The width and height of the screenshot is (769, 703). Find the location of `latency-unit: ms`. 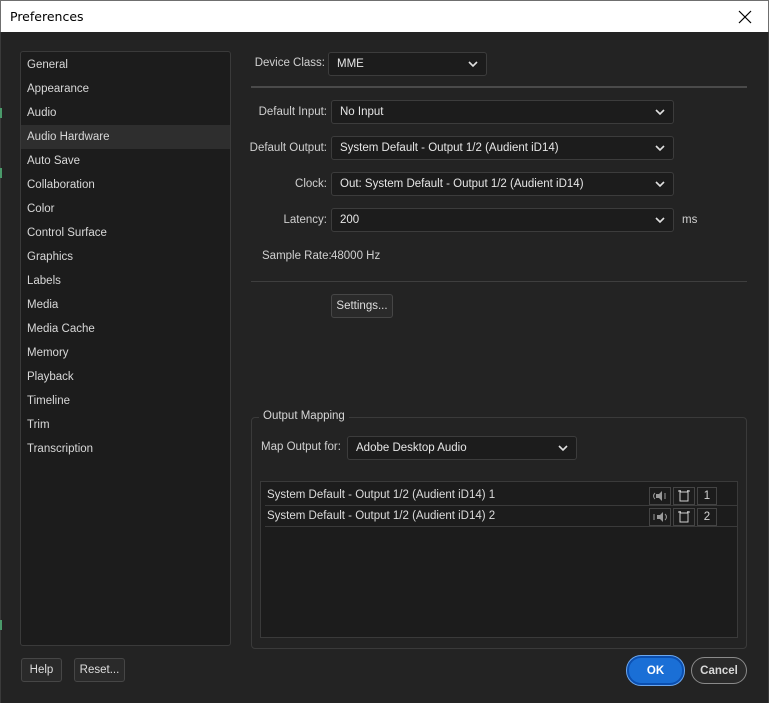

latency-unit: ms is located at coordinates (690, 220).